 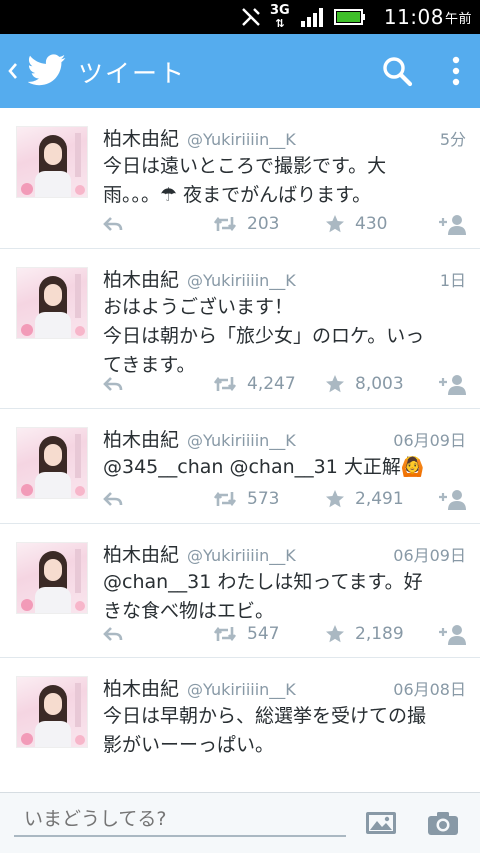 What do you see at coordinates (379, 634) in the screenshot?
I see `favorite-count: 2,189` at bounding box center [379, 634].